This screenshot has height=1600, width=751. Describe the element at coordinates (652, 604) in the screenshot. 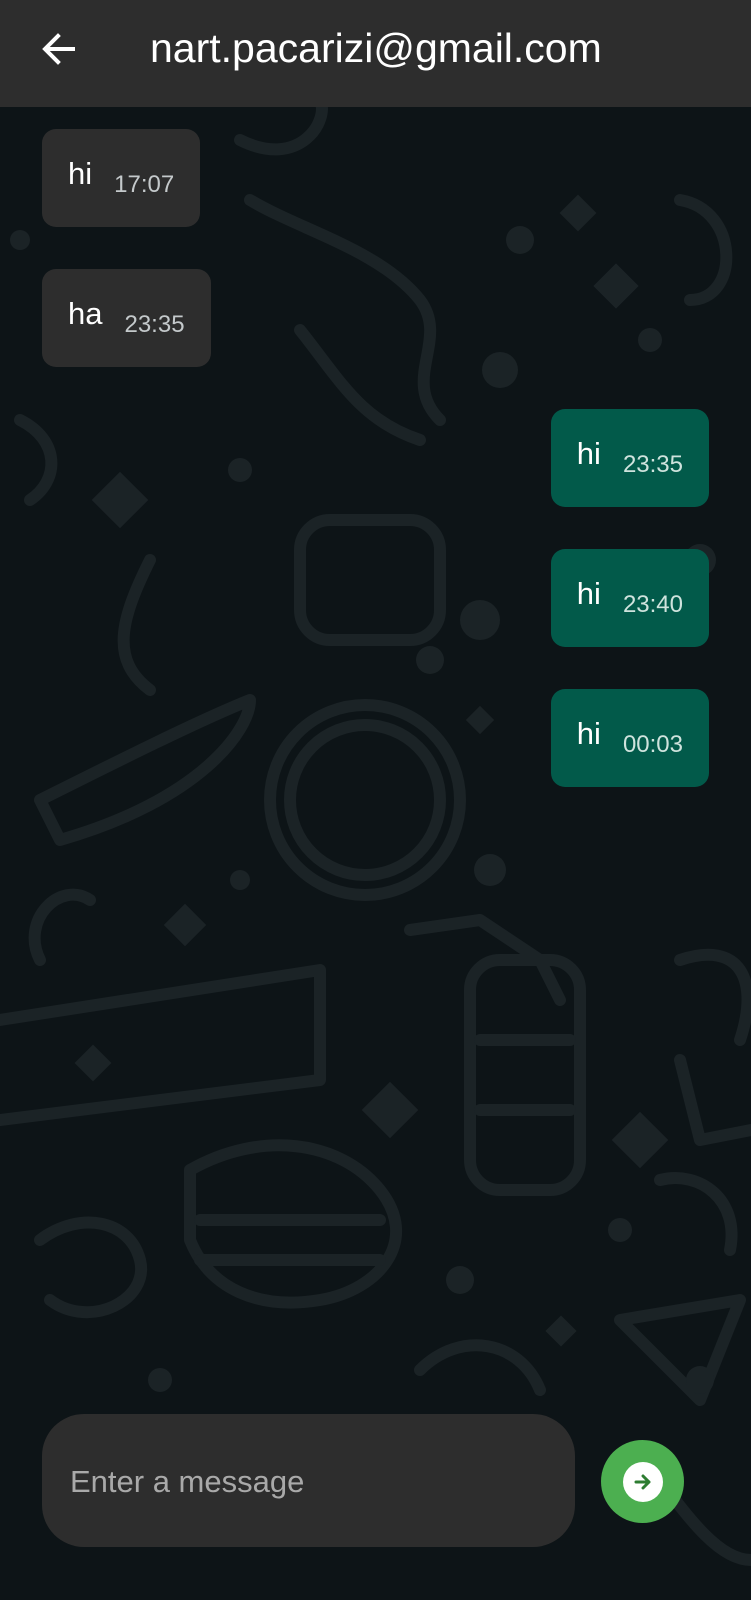

I see `message-time: 23:40` at that location.